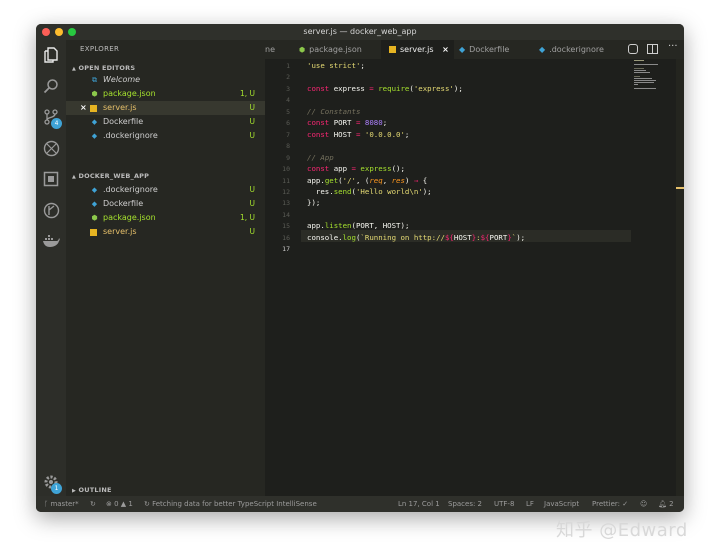 The height and width of the screenshot is (558, 720). I want to click on code-token: });, so click(314, 203).